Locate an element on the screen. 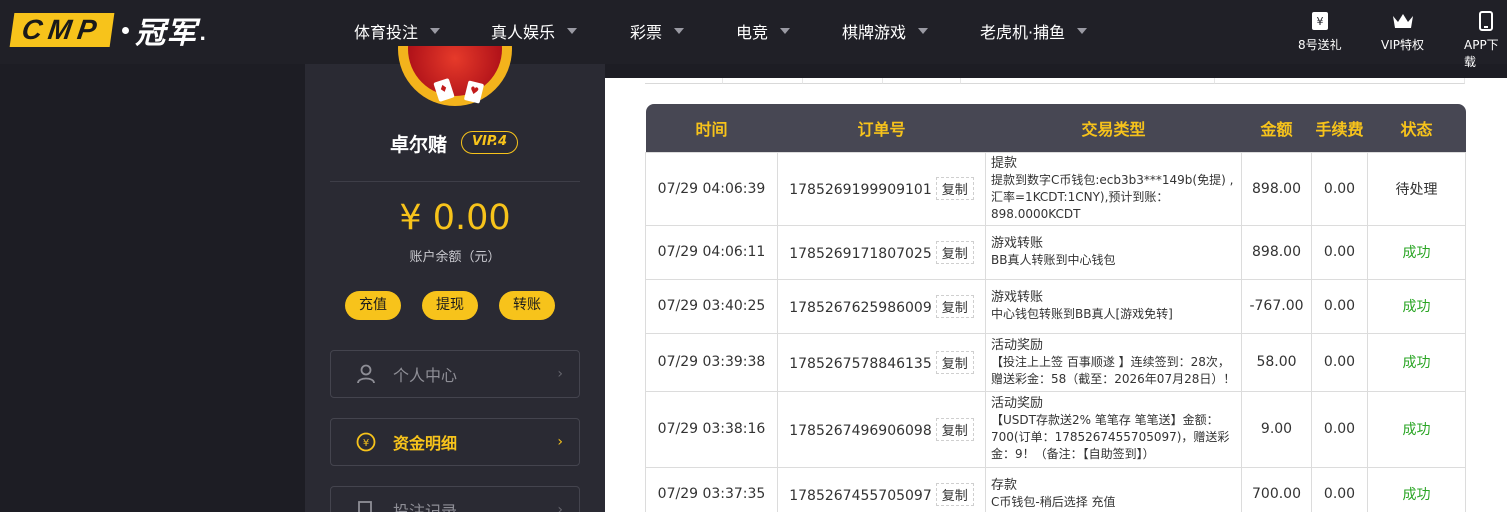 This screenshot has height=512, width=1507. nav-app-download: APP下载 is located at coordinates (1485, 40).